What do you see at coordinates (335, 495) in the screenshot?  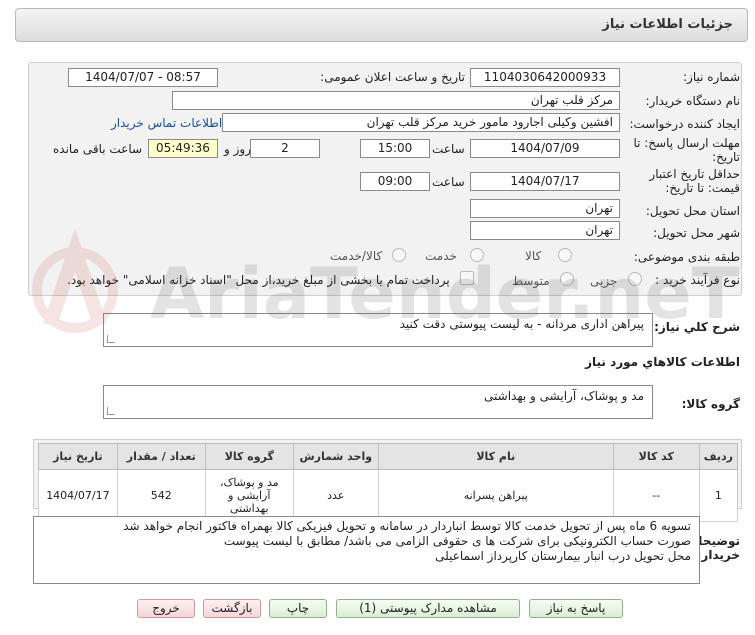 I see `cell-unit: عدد` at bounding box center [335, 495].